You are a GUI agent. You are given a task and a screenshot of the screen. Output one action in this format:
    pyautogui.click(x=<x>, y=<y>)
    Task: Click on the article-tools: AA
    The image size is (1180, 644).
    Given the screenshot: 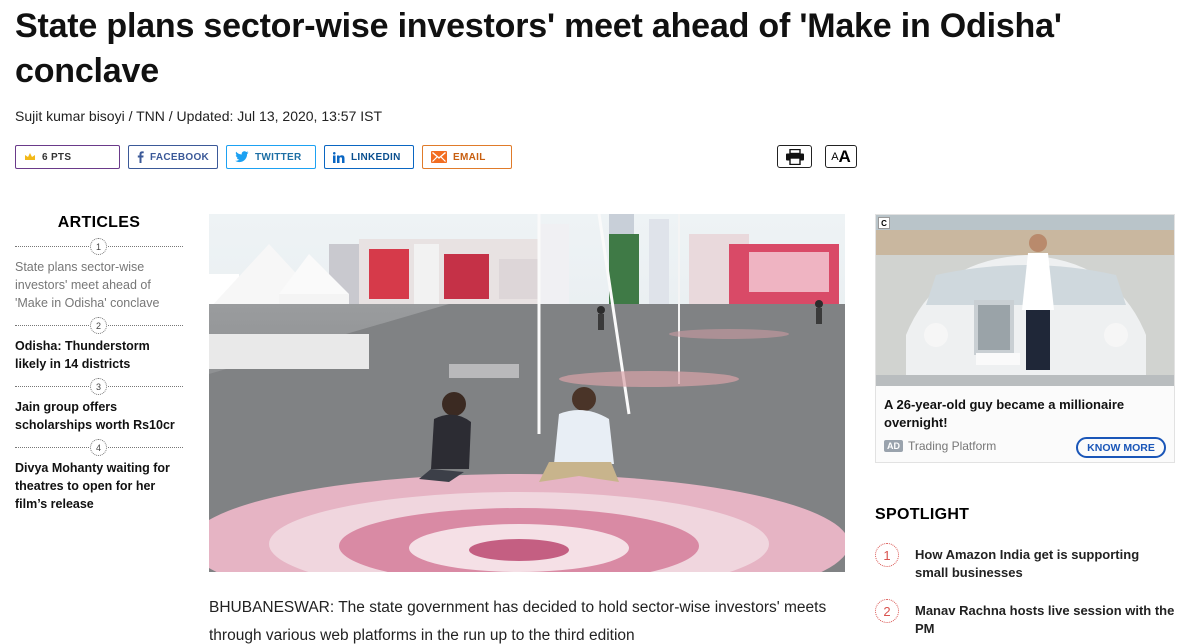 What is the action you would take?
    pyautogui.click(x=817, y=156)
    